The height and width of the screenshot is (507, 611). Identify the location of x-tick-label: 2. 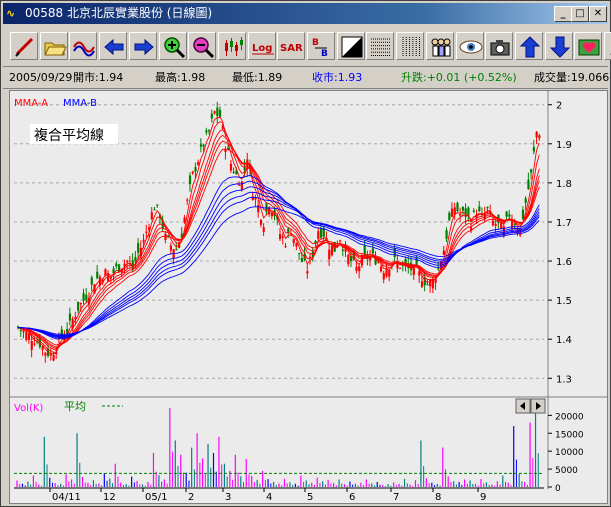
(191, 497).